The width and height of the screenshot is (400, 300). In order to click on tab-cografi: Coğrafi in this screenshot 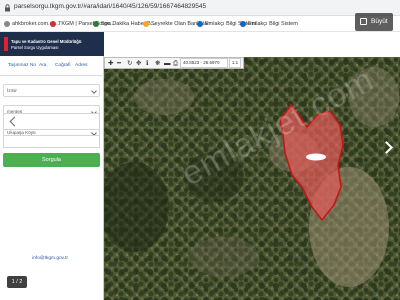, I will do `click(62, 65)`.